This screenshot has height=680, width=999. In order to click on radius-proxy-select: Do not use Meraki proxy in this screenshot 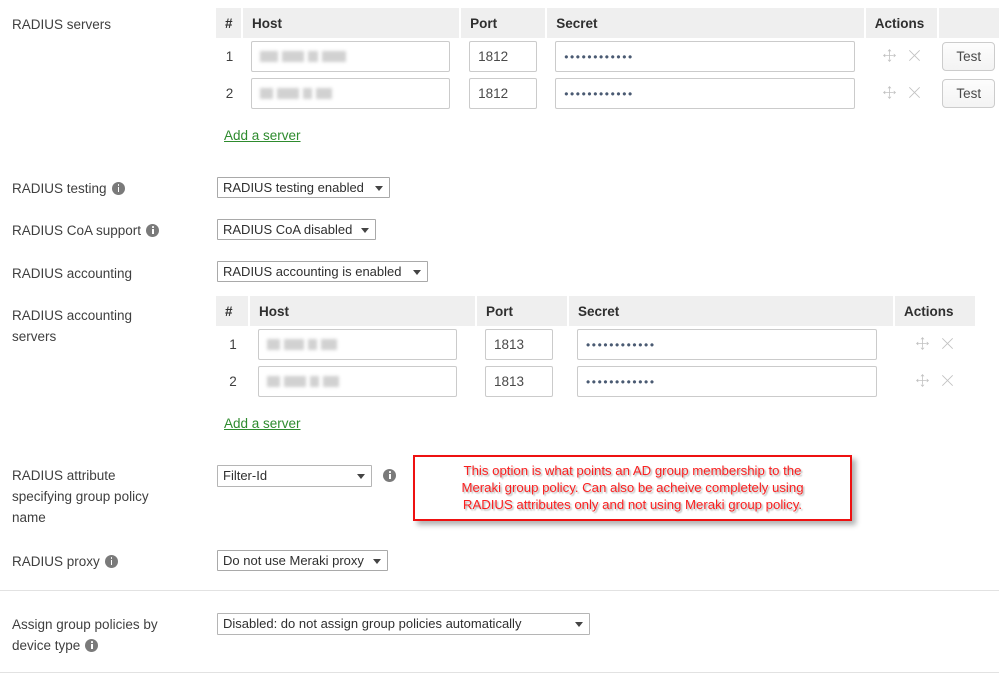, I will do `click(302, 560)`.